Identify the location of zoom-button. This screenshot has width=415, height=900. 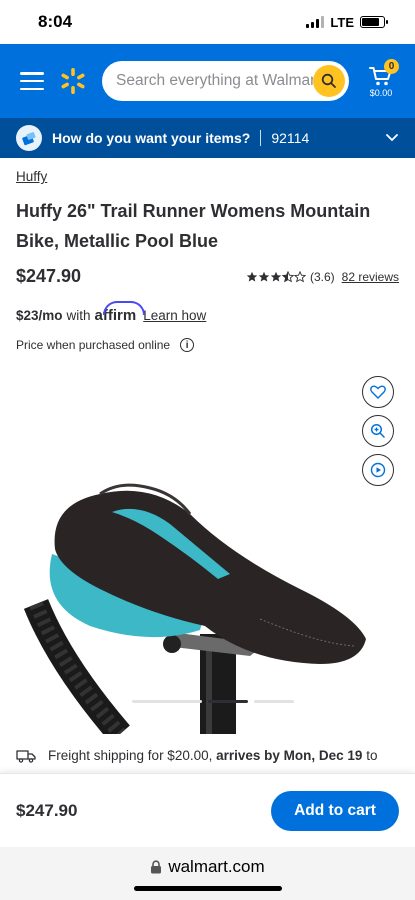
(378, 431).